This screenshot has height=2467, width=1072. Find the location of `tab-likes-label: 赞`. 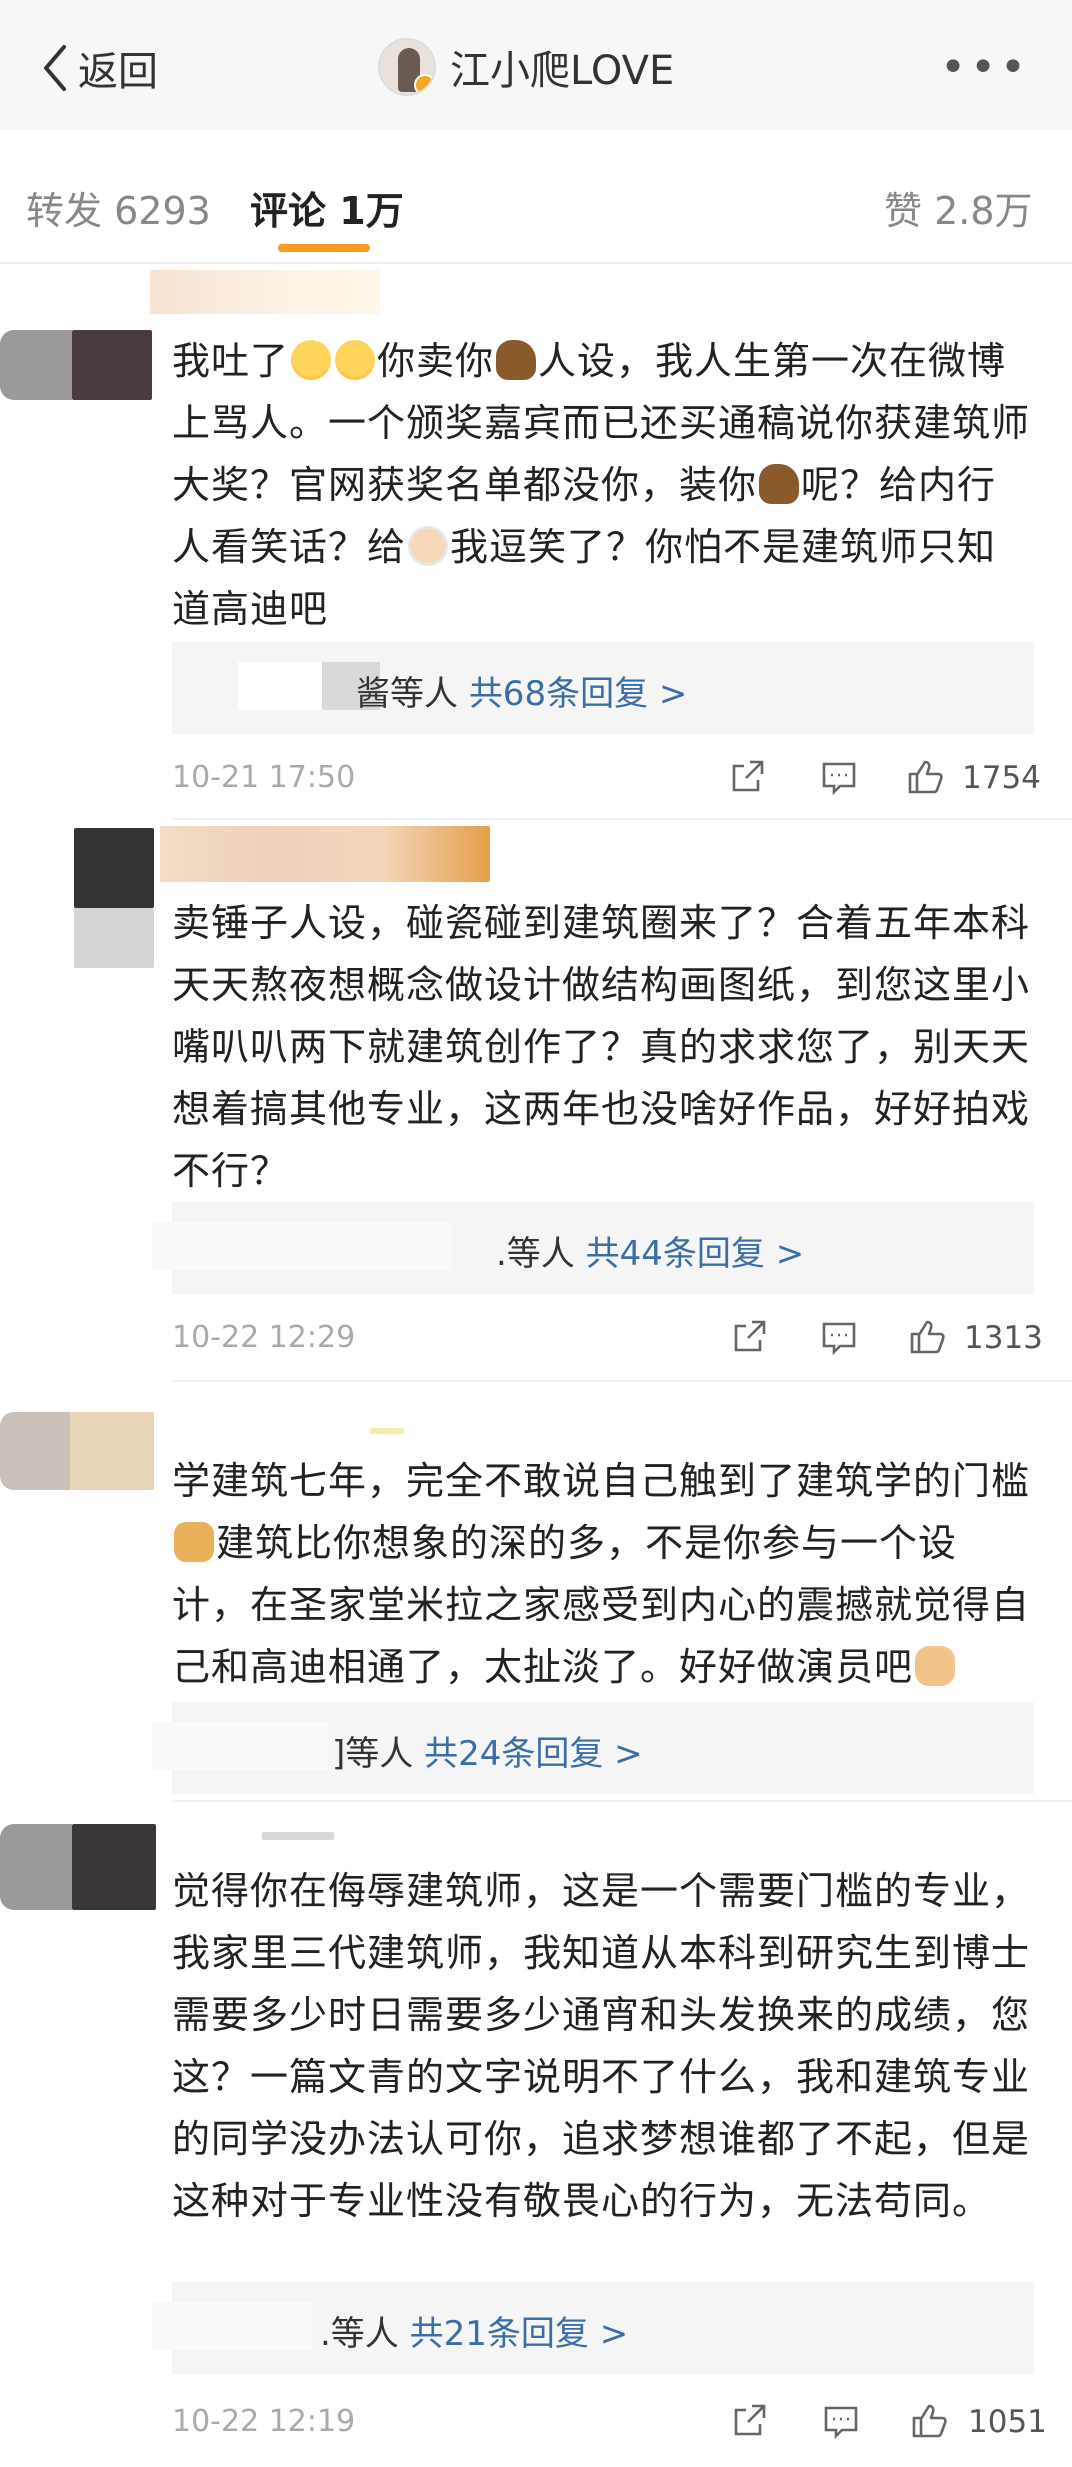

tab-likes-label: 赞 is located at coordinates (903, 211).